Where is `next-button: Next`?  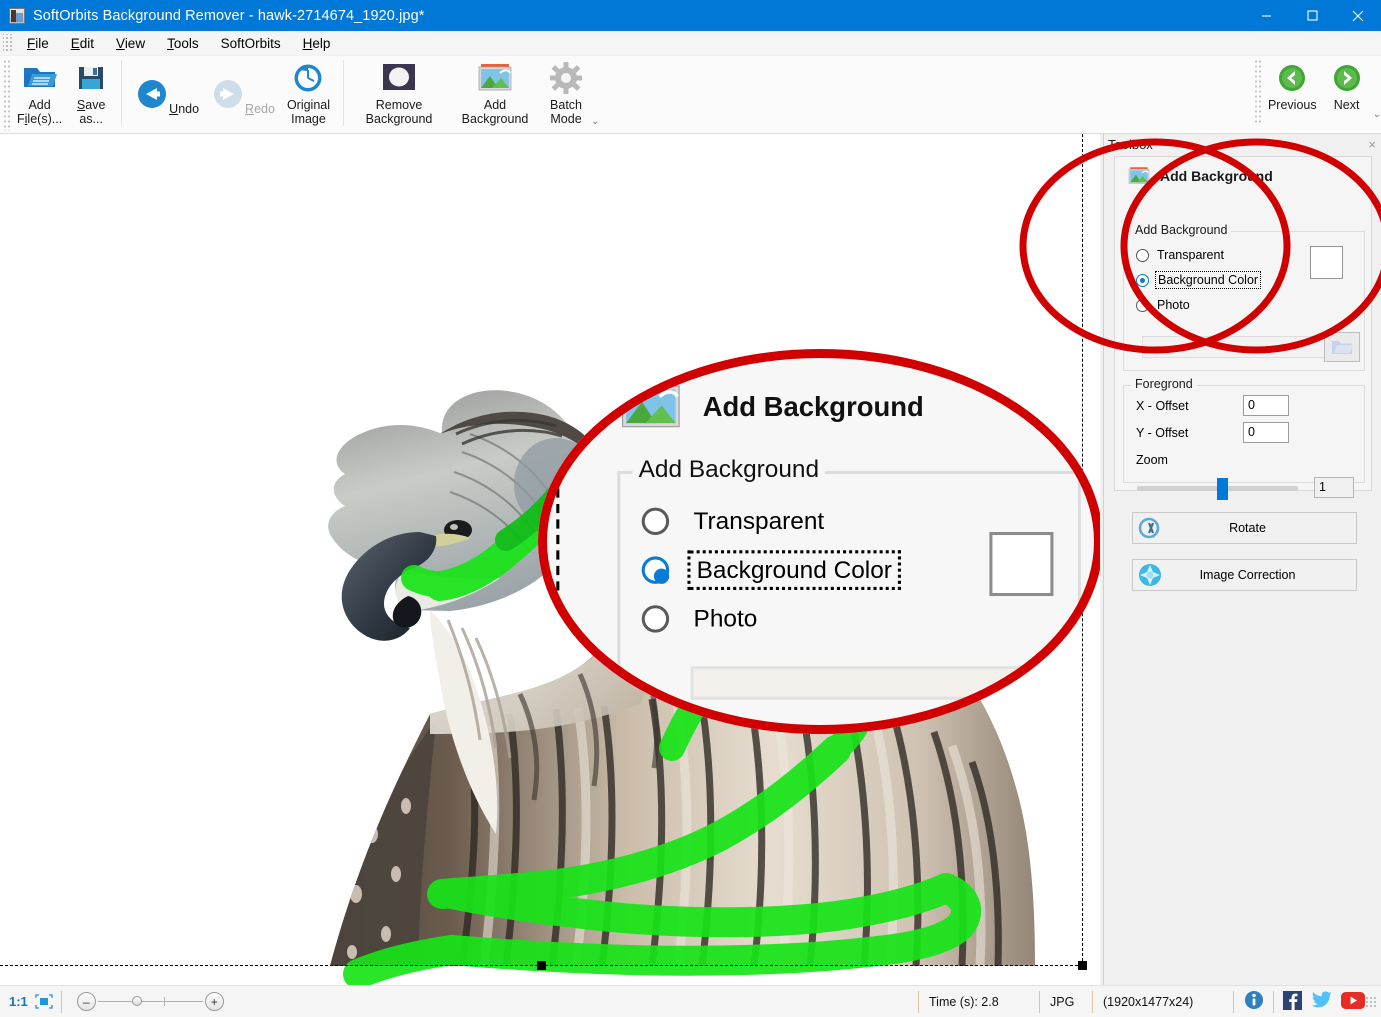 next-button: Next is located at coordinates (1347, 84).